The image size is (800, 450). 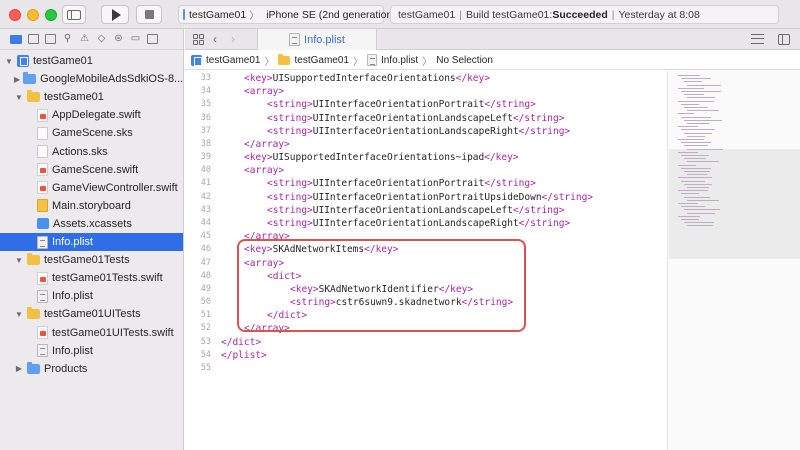 I want to click on toggle-navigator-button, so click(x=74, y=14).